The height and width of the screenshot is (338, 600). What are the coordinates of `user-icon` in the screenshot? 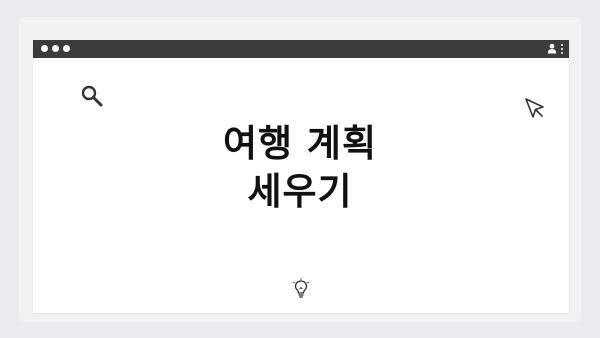 It's located at (552, 48).